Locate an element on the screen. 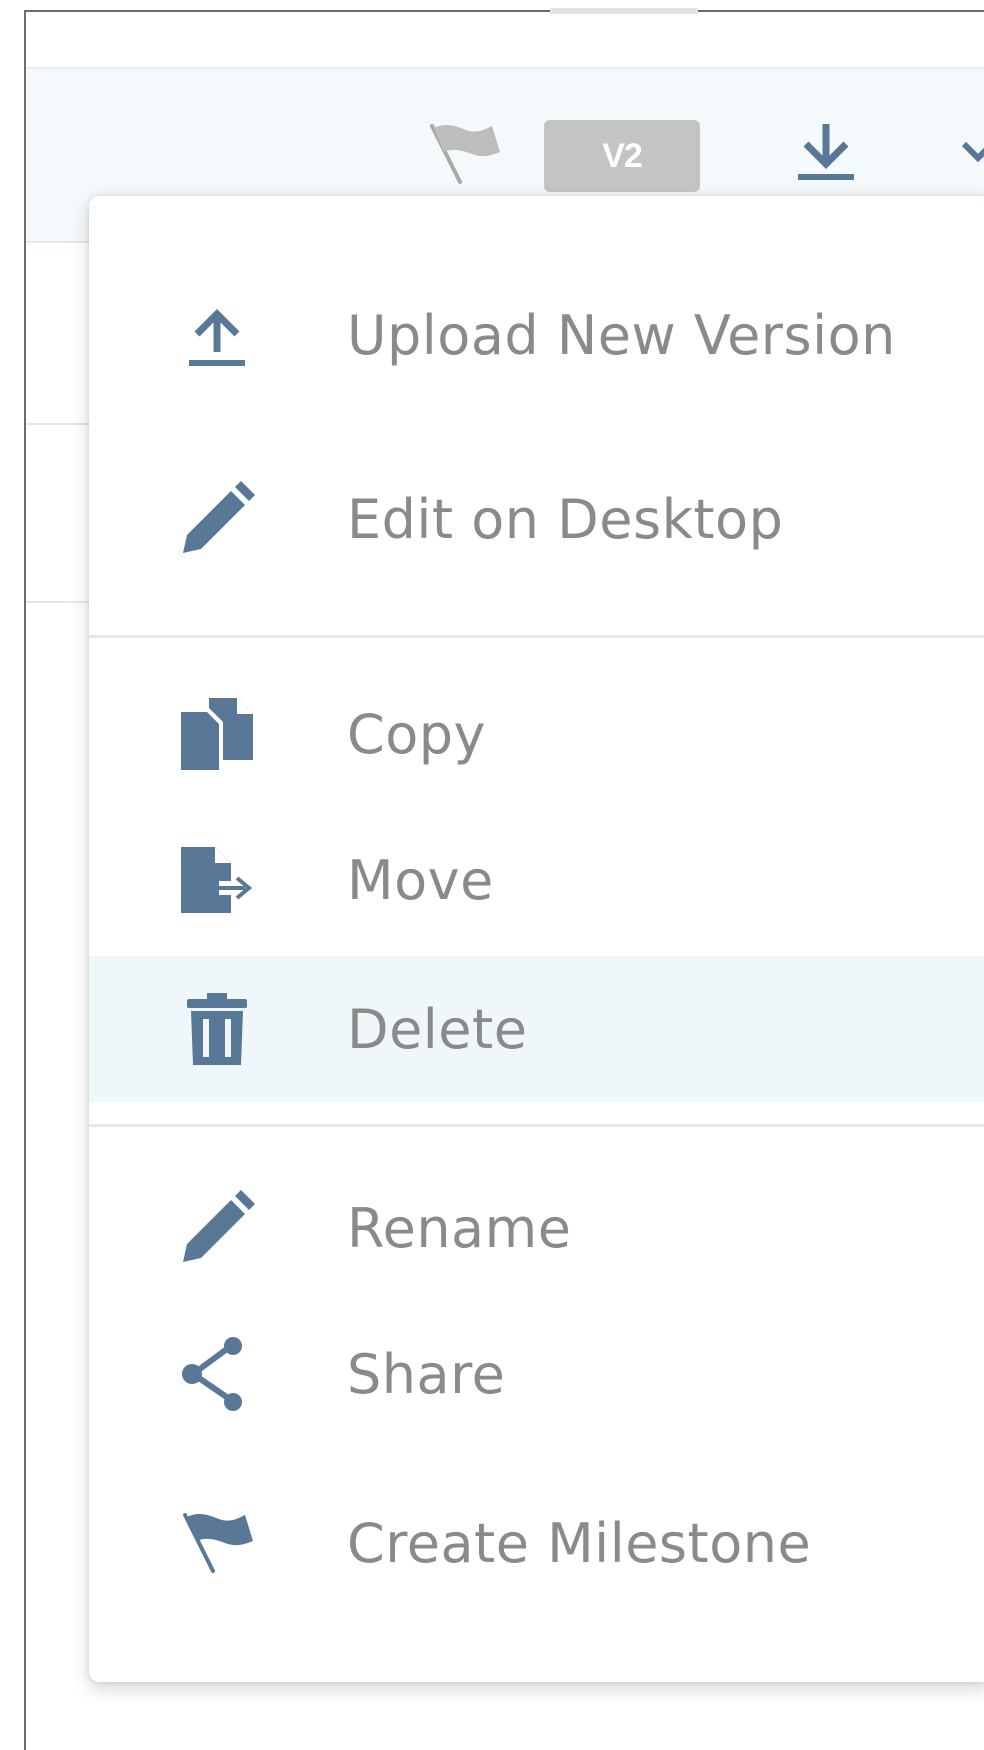 This screenshot has width=984, height=1750. menu-item-label: Delete is located at coordinates (437, 1029).